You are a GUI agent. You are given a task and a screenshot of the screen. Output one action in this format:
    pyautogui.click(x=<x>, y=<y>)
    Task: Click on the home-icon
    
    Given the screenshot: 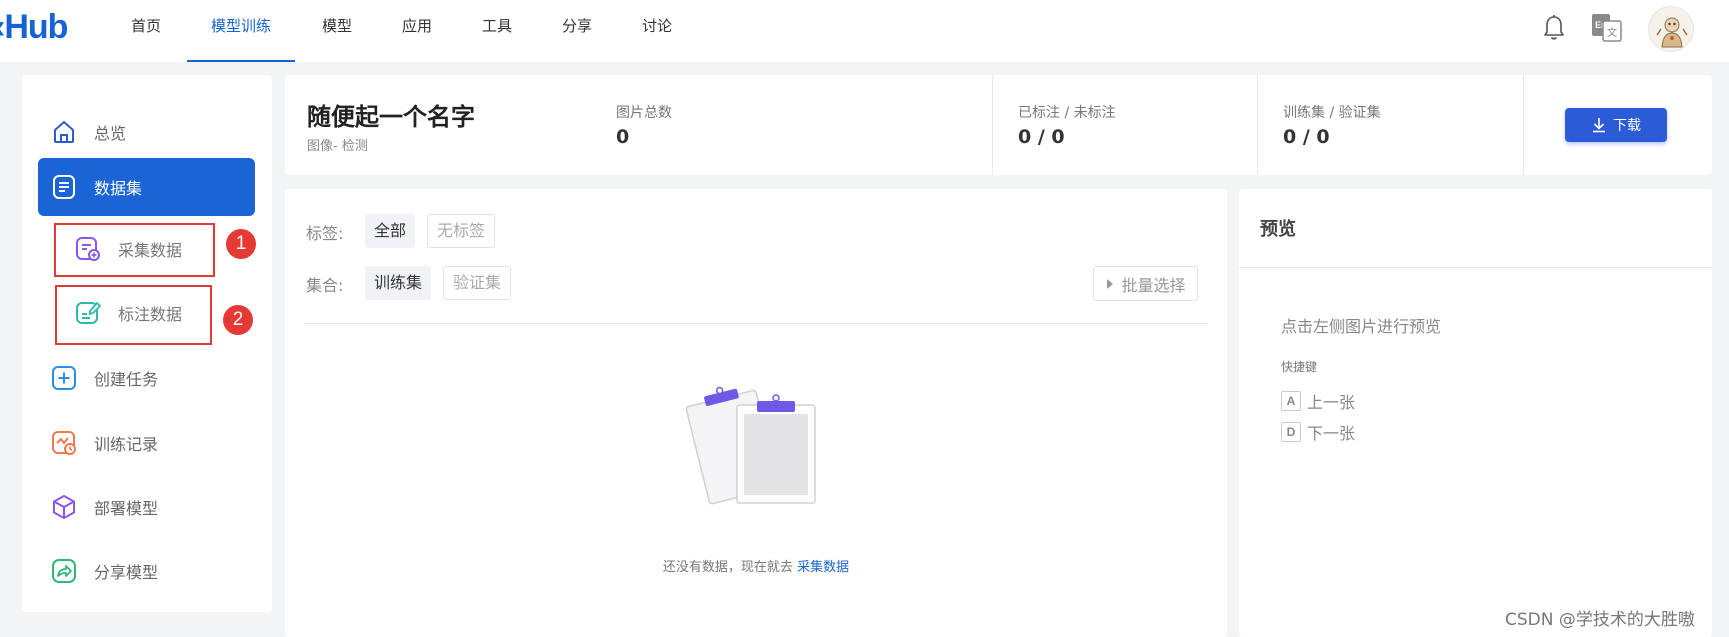 What is the action you would take?
    pyautogui.click(x=64, y=132)
    